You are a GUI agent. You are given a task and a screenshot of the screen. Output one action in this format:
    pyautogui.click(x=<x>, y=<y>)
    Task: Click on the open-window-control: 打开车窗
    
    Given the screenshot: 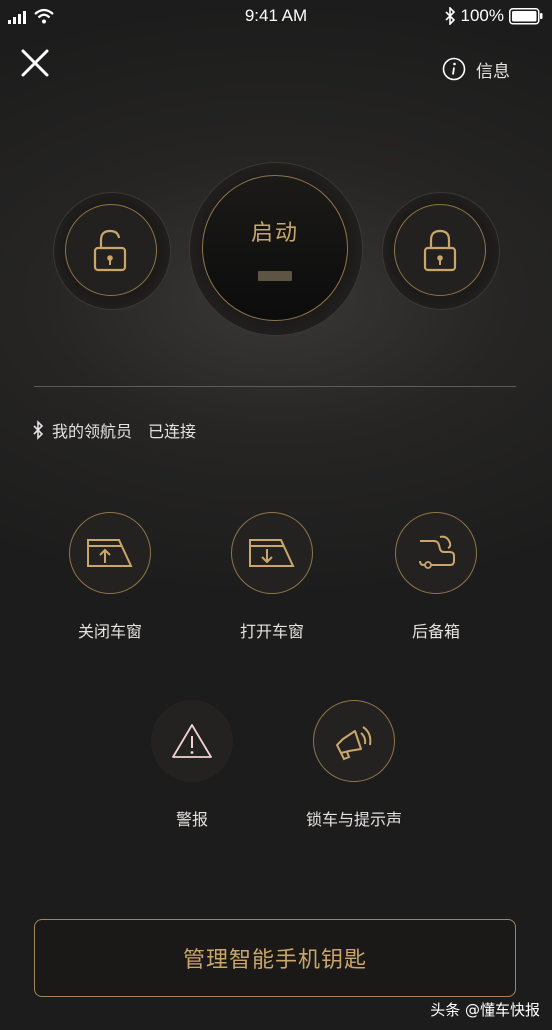 What is the action you would take?
    pyautogui.click(x=272, y=577)
    